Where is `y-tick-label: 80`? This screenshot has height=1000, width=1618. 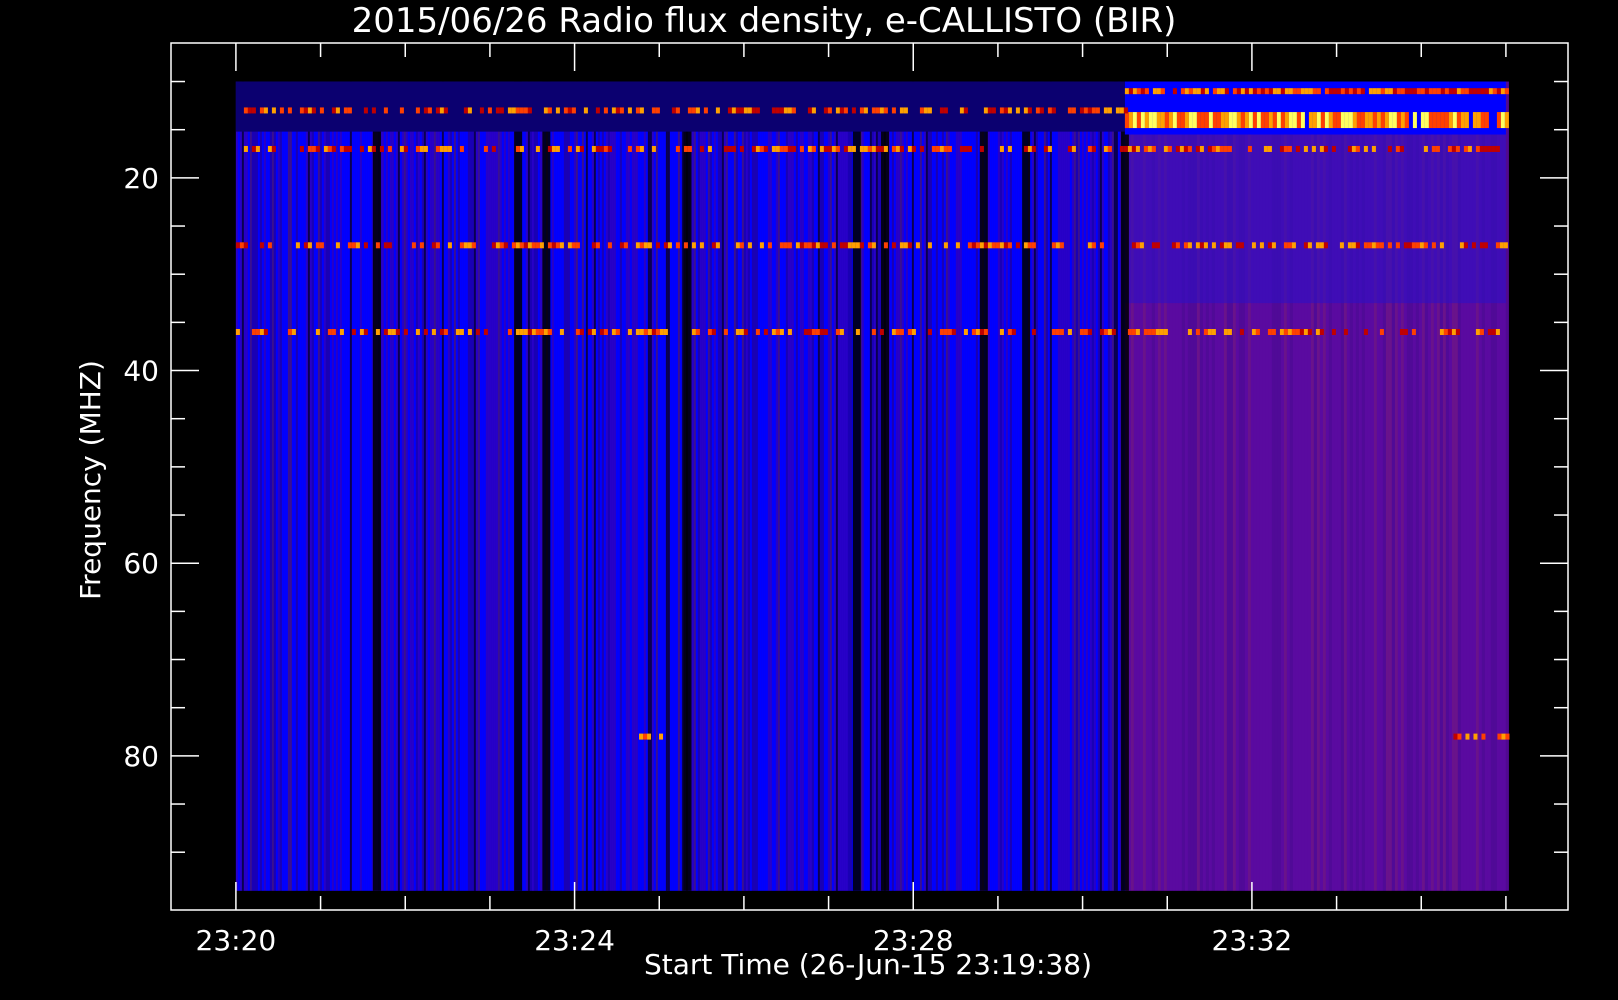 y-tick-label: 80 is located at coordinates (141, 756).